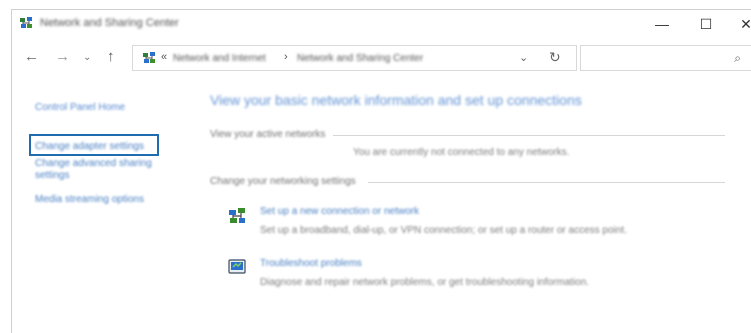 The width and height of the screenshot is (751, 333). I want to click on section-active-networks: View your active networks, so click(268, 134).